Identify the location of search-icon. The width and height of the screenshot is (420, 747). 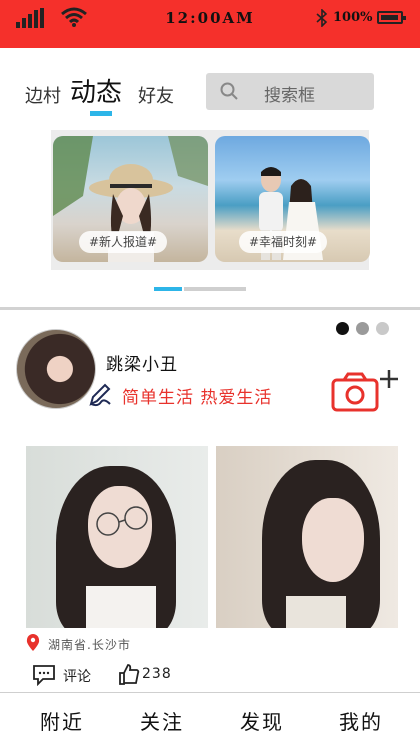
(229, 91).